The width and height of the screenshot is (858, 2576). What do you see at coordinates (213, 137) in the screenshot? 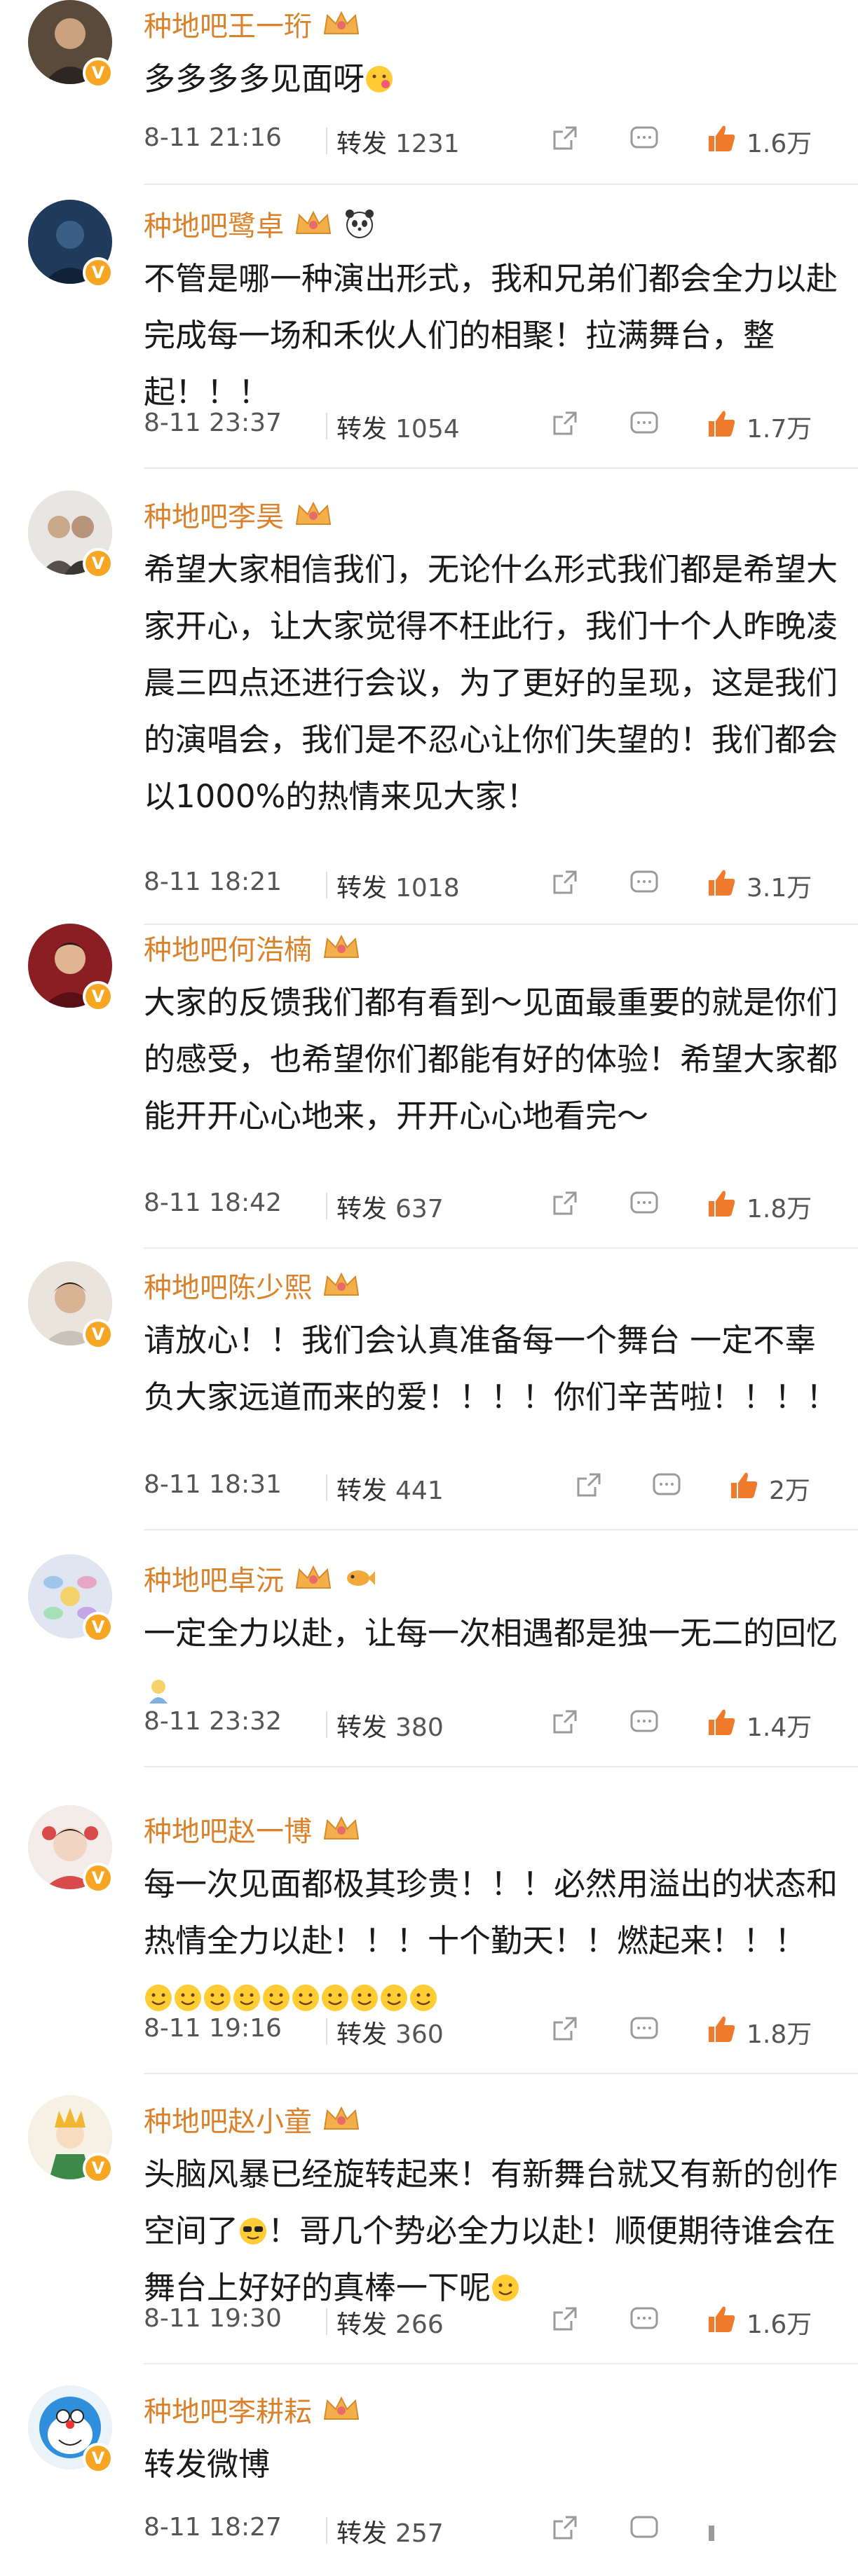
I see `post-time: 8-11 21:16` at bounding box center [213, 137].